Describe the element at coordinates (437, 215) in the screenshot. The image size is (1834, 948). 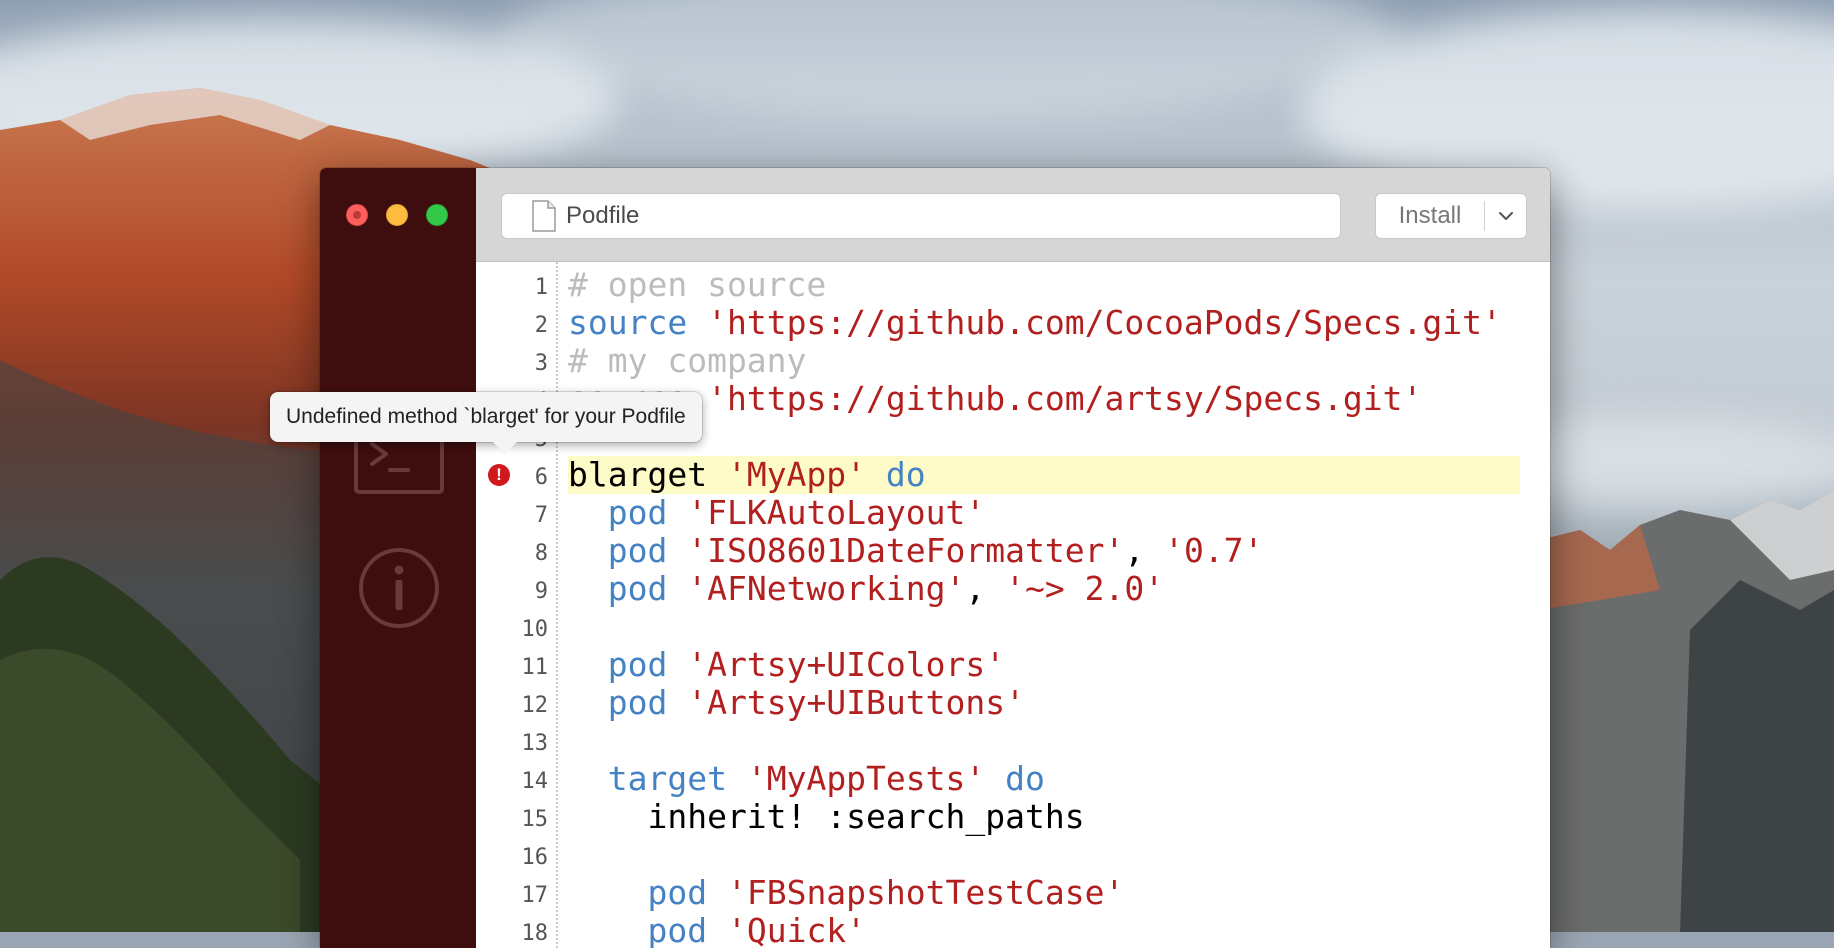
I see `window-zoom-button` at that location.